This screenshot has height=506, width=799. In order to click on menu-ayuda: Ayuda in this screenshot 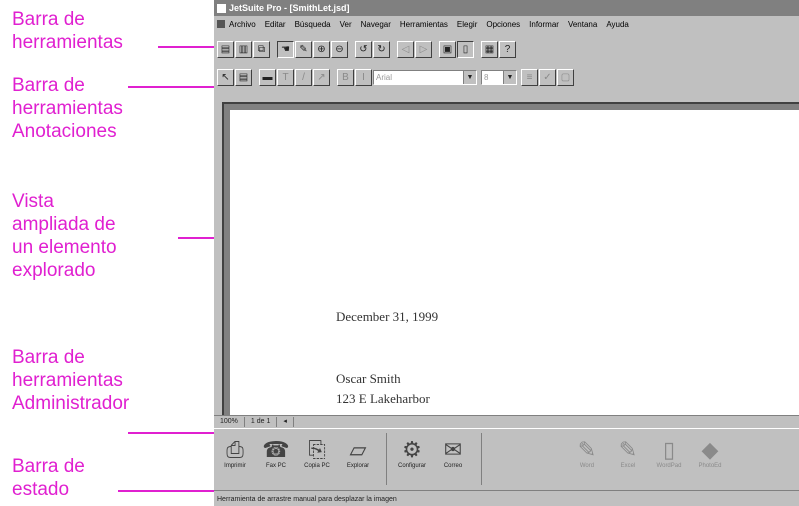, I will do `click(617, 24)`.